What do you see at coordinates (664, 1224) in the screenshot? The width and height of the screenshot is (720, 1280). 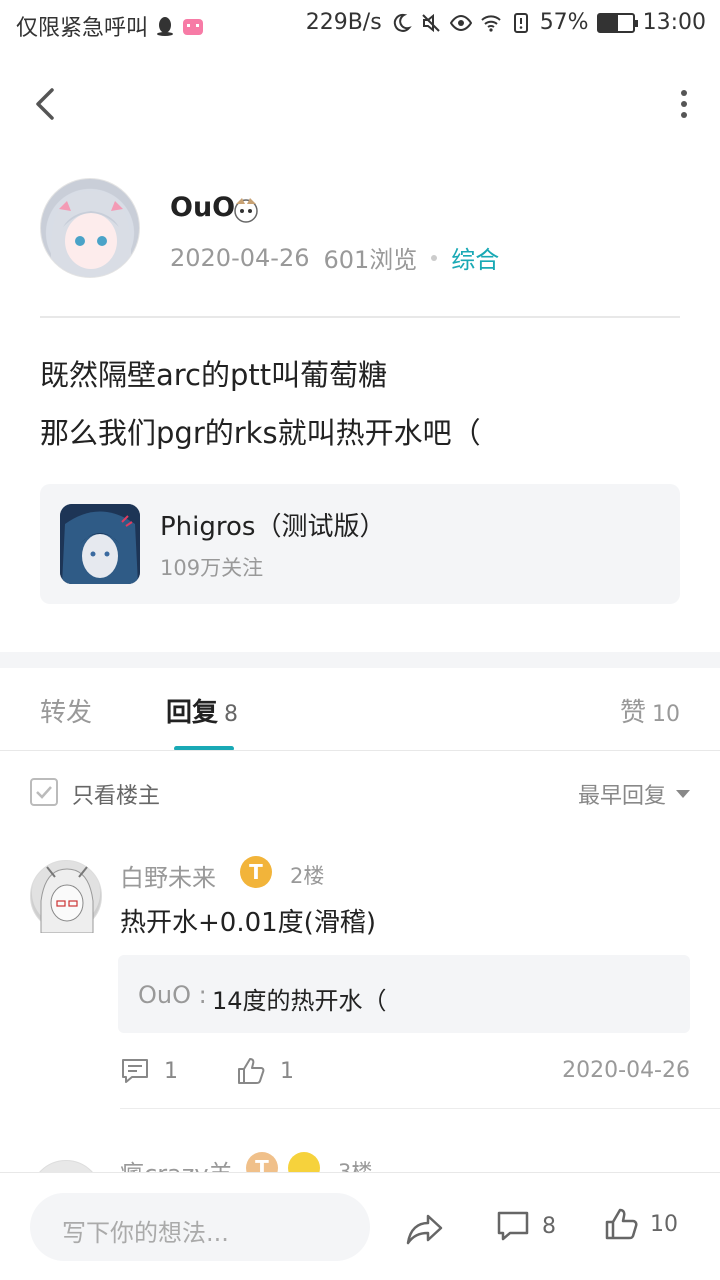 I see `bottom-like-count: 10` at bounding box center [664, 1224].